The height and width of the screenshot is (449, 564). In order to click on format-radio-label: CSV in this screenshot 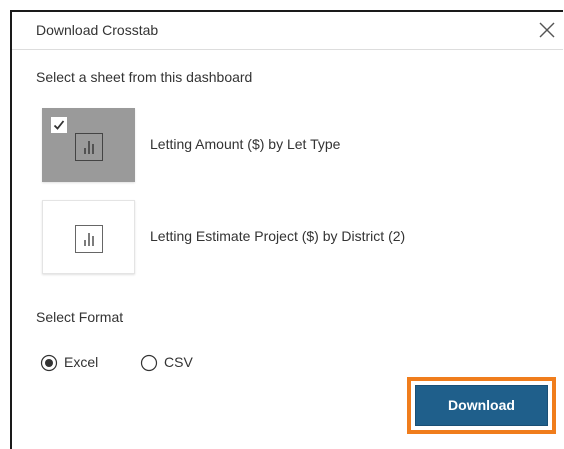, I will do `click(178, 362)`.